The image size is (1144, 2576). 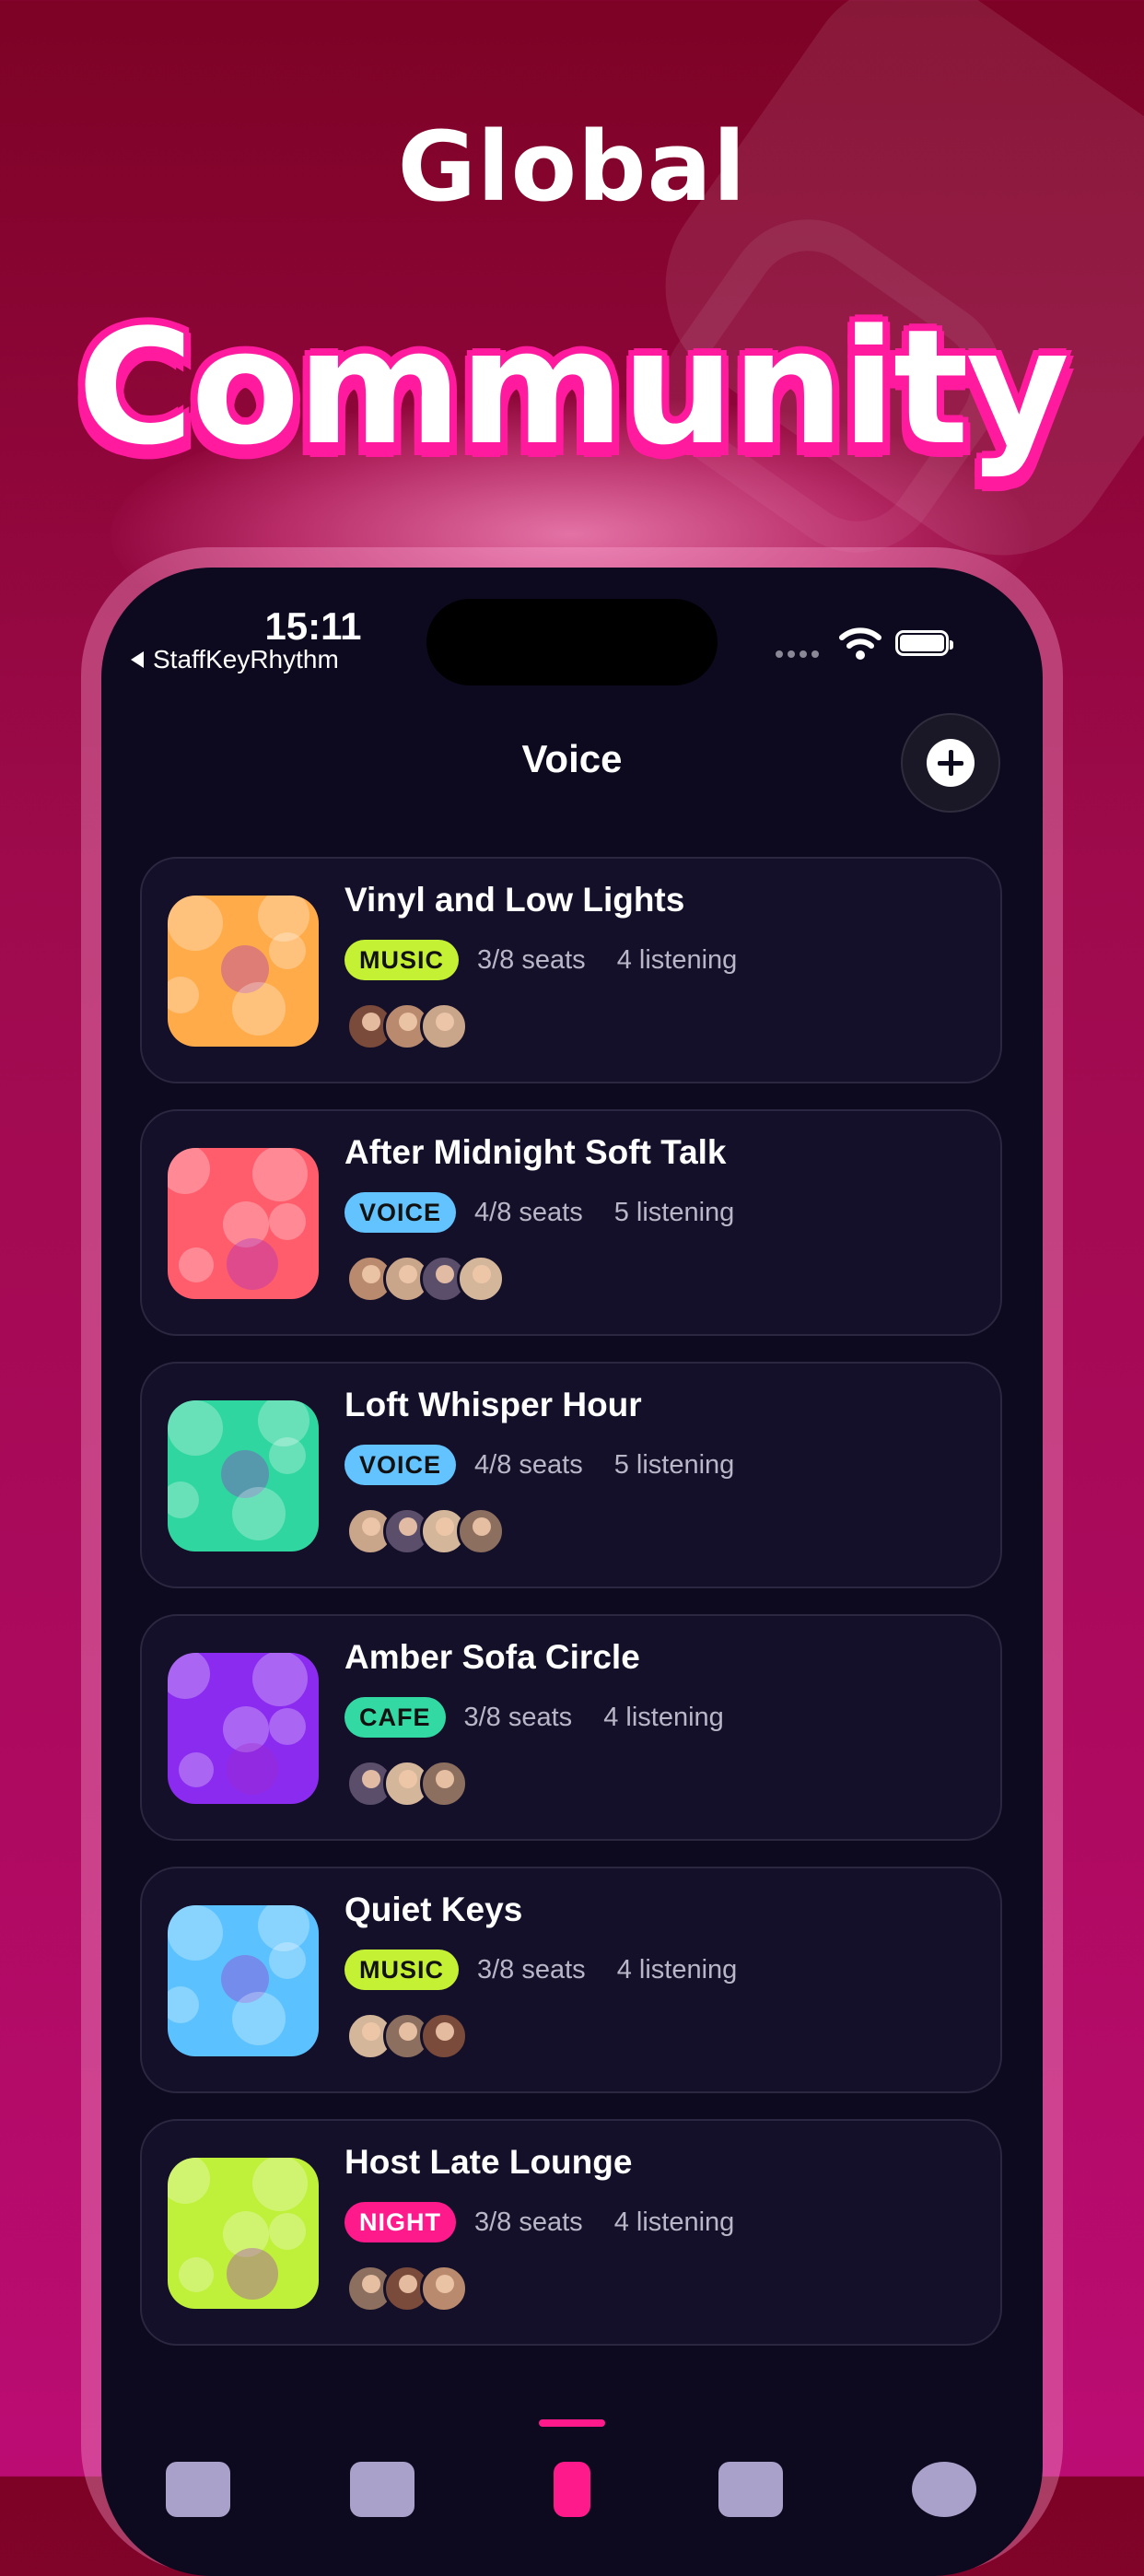 I want to click on room-tag-badge: CAFE, so click(x=395, y=1717).